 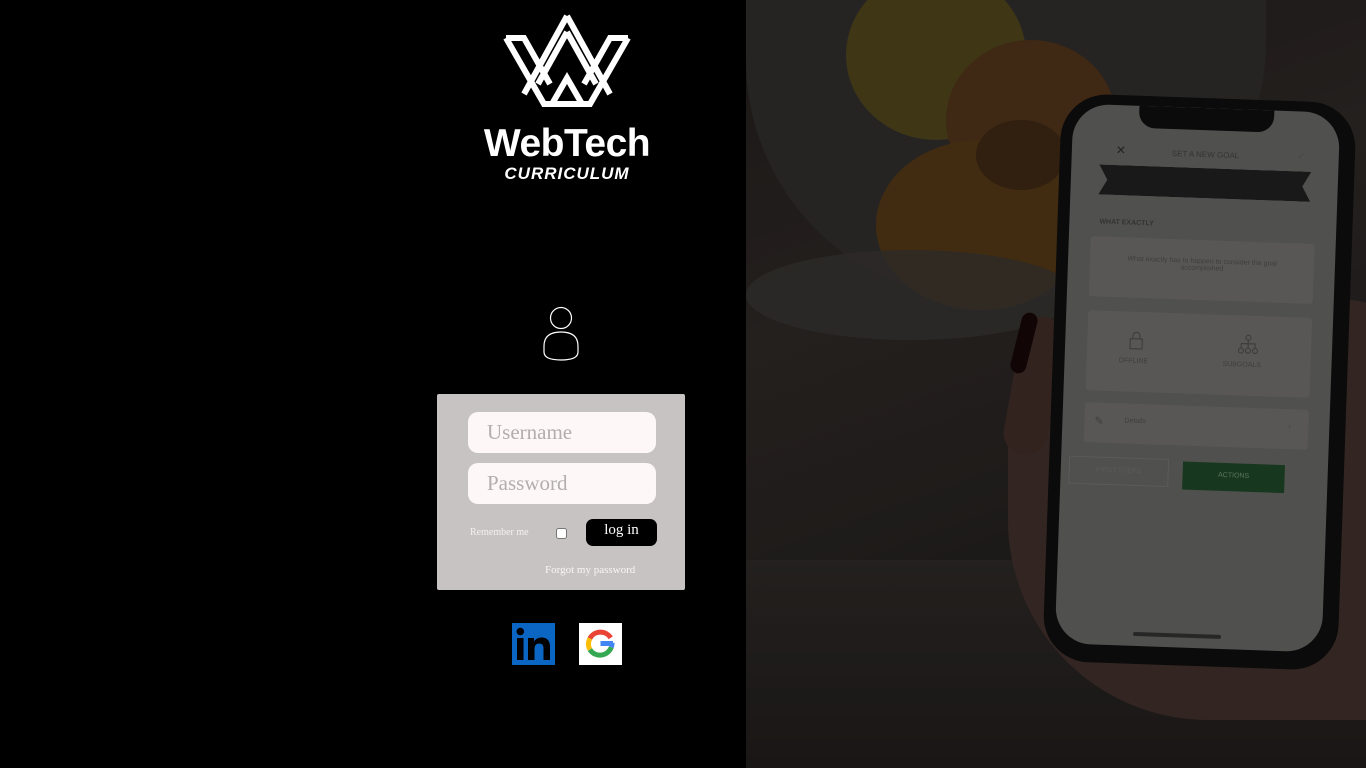 What do you see at coordinates (561, 533) in the screenshot?
I see `remember-me-checkbox` at bounding box center [561, 533].